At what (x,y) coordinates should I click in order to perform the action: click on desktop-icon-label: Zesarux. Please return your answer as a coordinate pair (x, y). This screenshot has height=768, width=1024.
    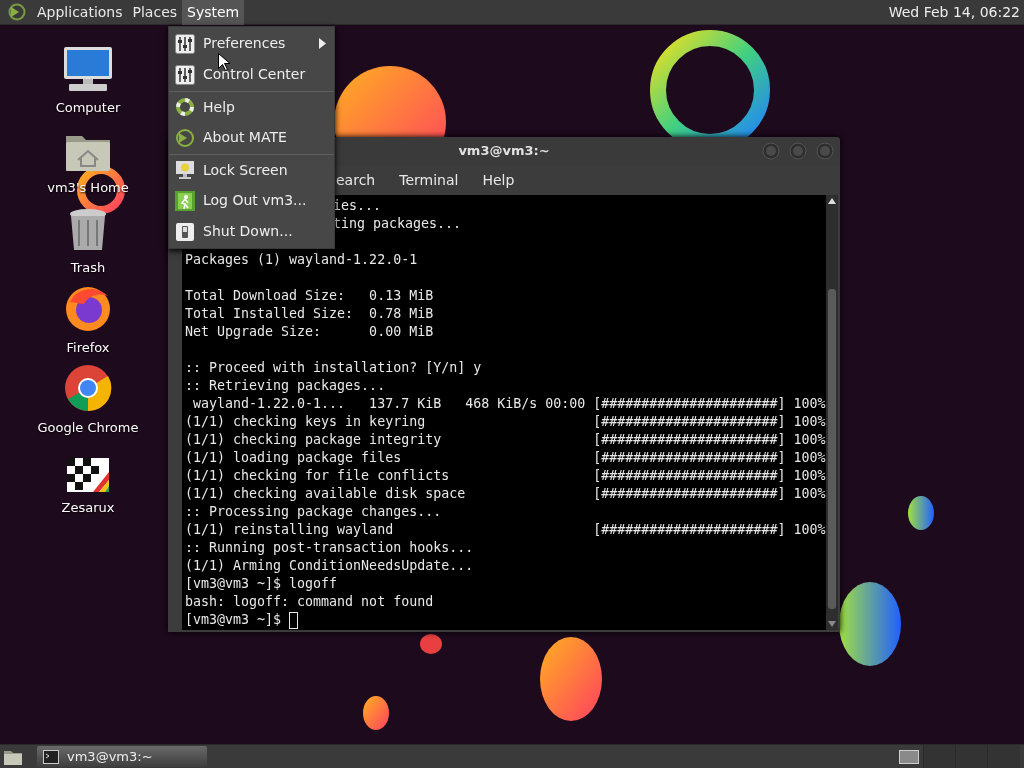
    Looking at the image, I should click on (88, 508).